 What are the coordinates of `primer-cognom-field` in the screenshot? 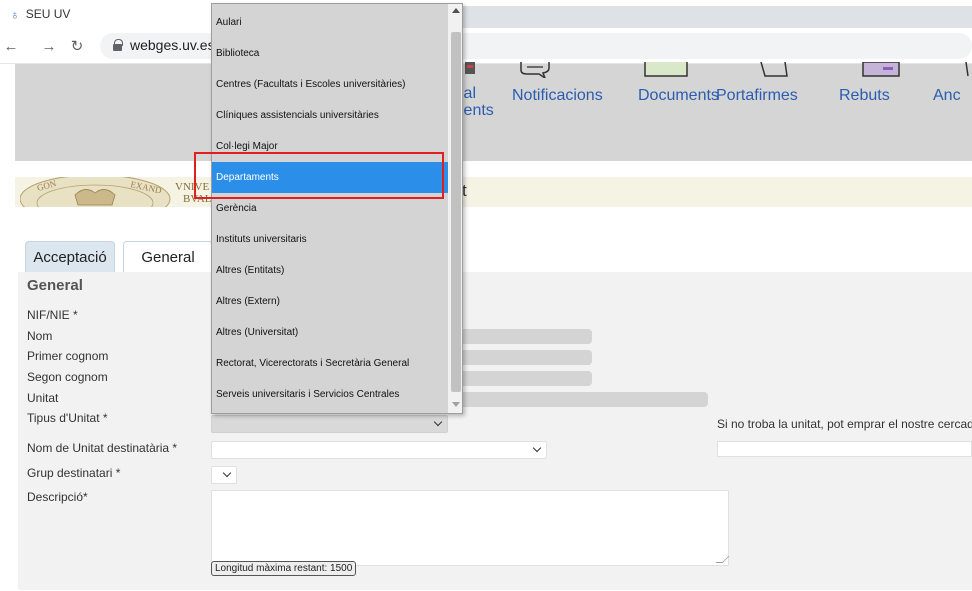 It's located at (525, 357).